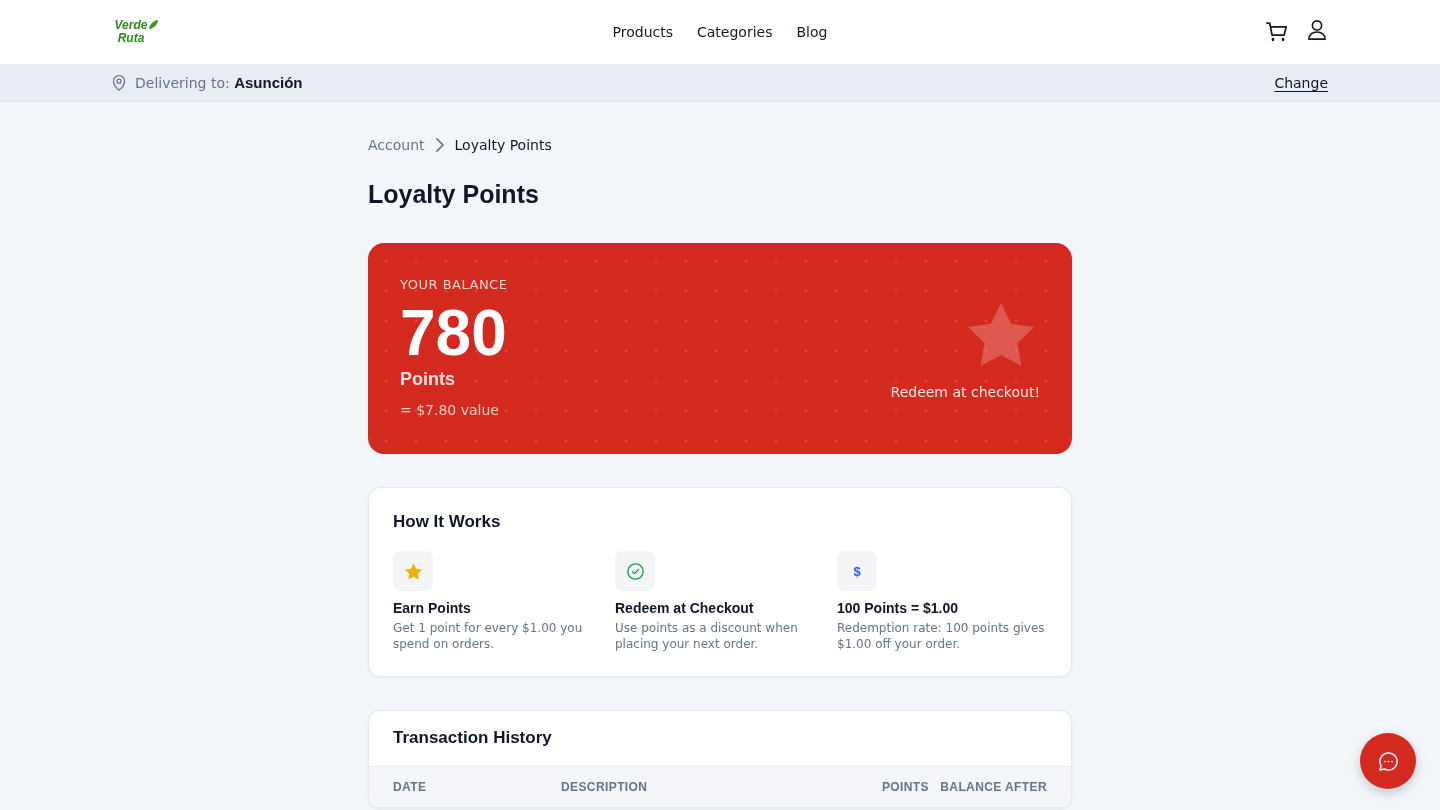 The image size is (1440, 810). I want to click on section-title: Transaction History, so click(472, 738).